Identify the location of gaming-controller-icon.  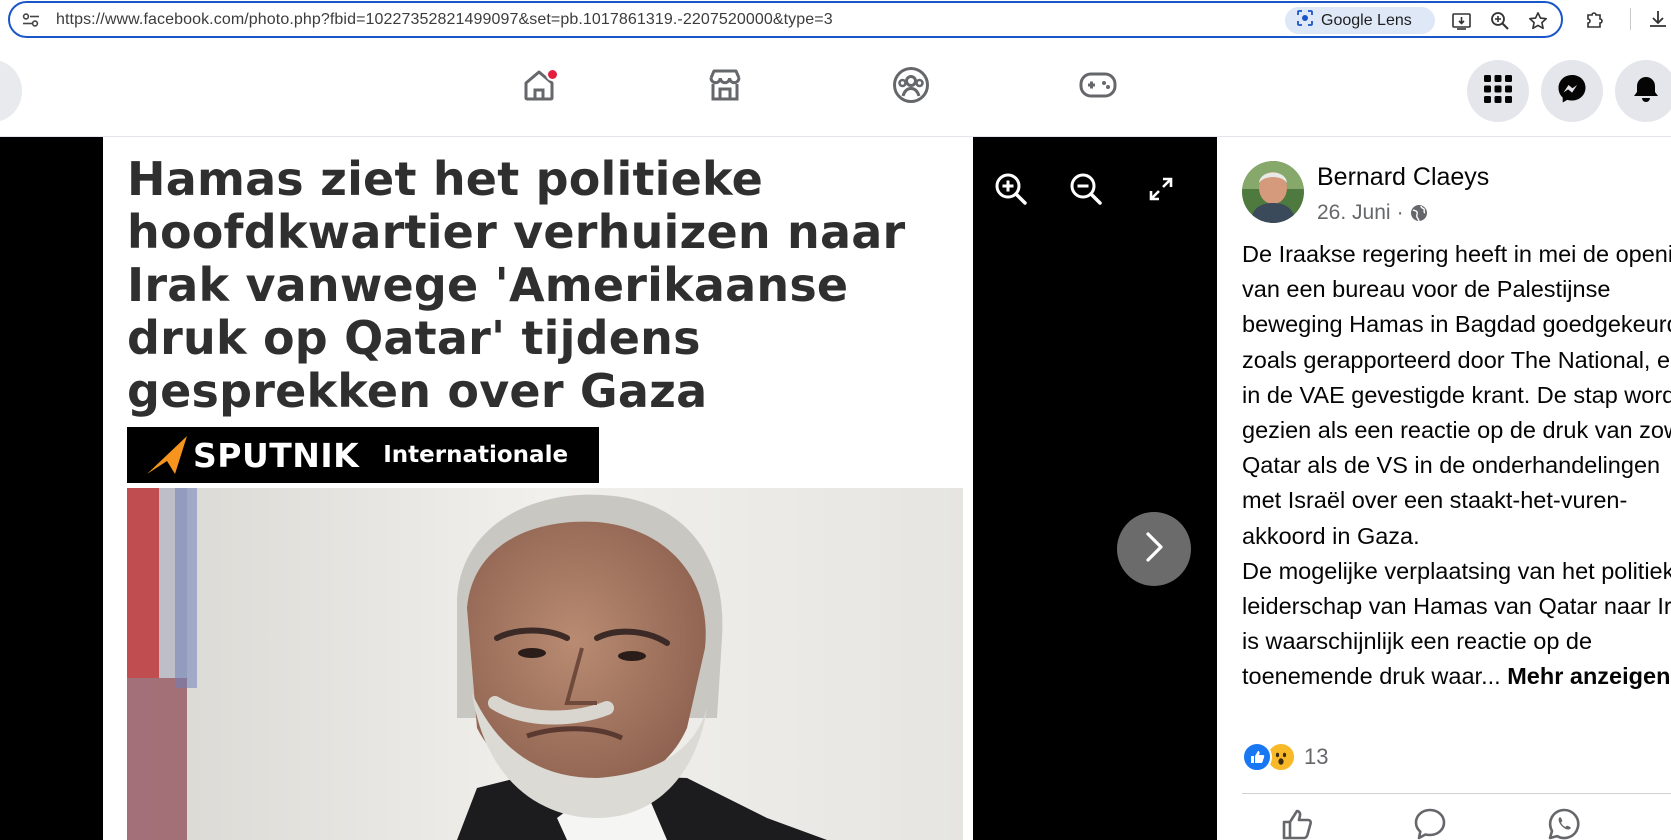
(1098, 87).